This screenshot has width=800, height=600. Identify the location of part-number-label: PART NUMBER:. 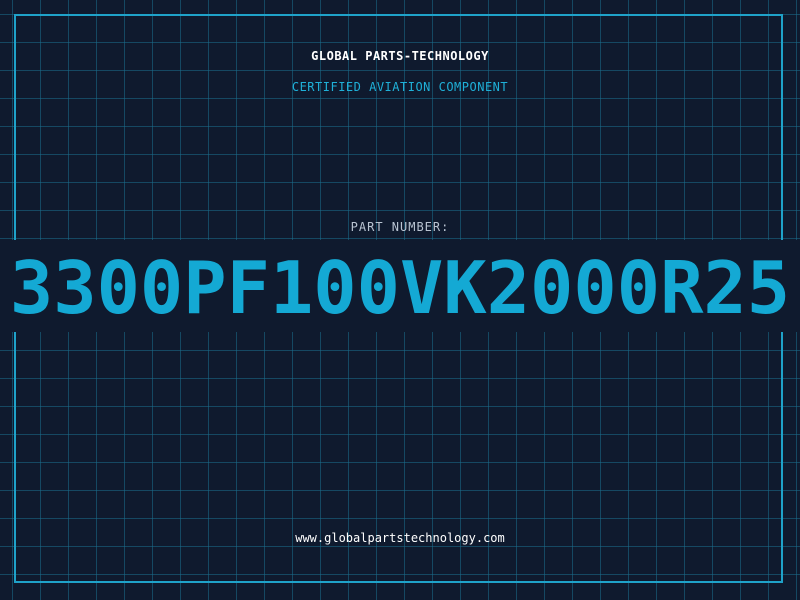
(400, 227).